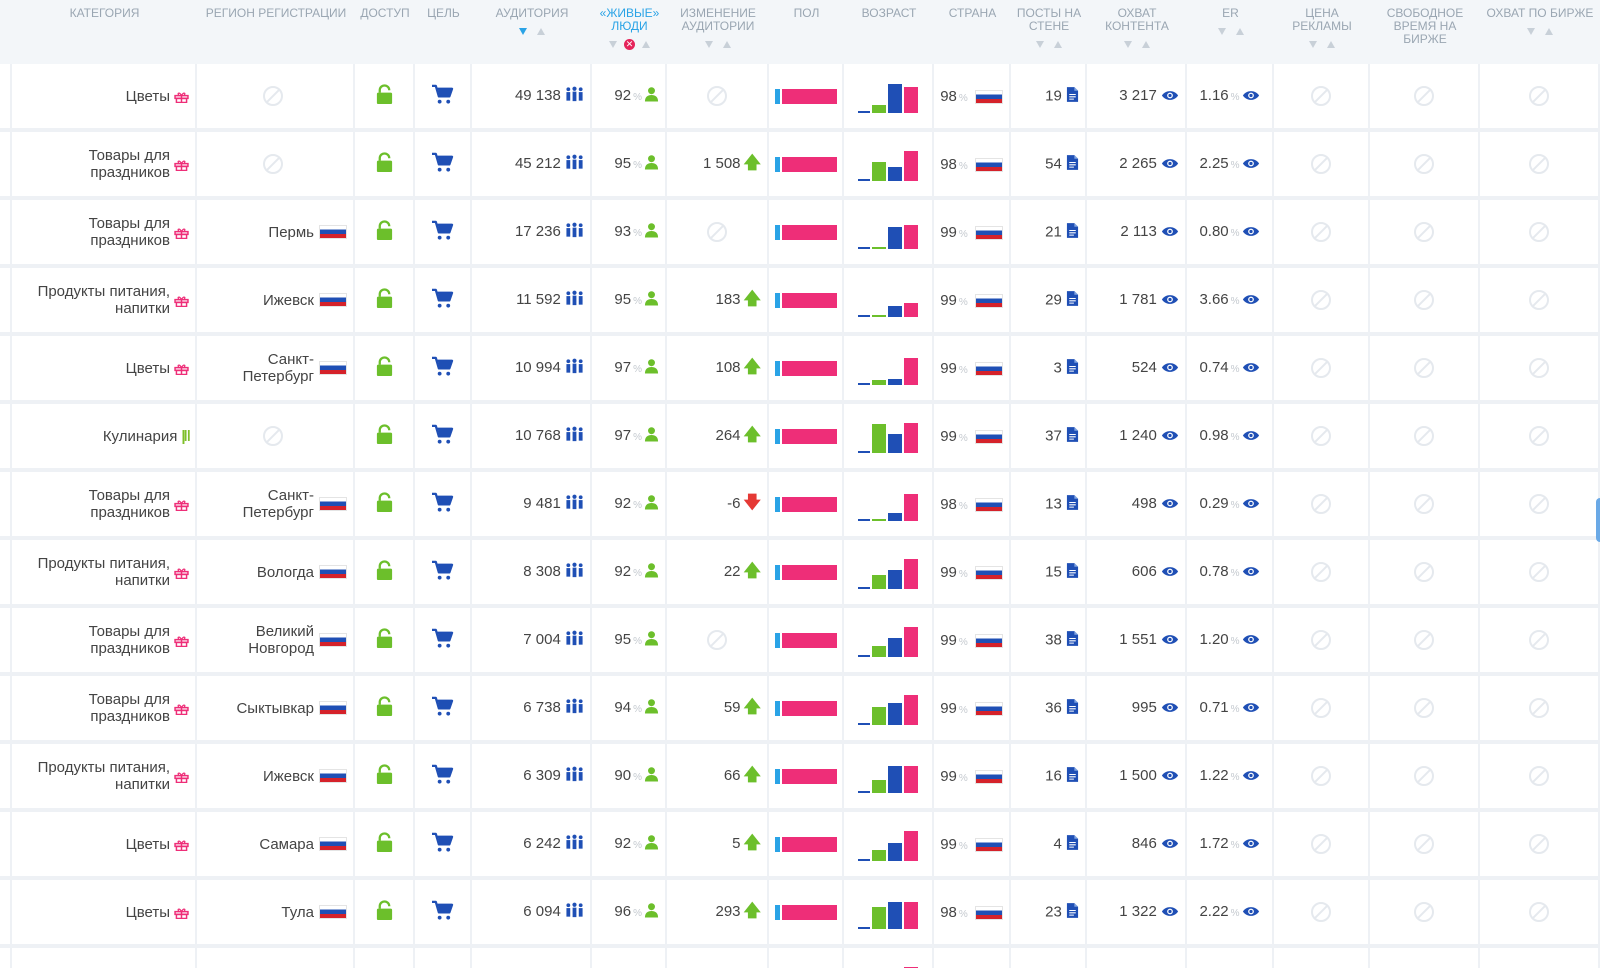  What do you see at coordinates (1049, 32) in the screenshot?
I see `header-posts: Посты на стене` at bounding box center [1049, 32].